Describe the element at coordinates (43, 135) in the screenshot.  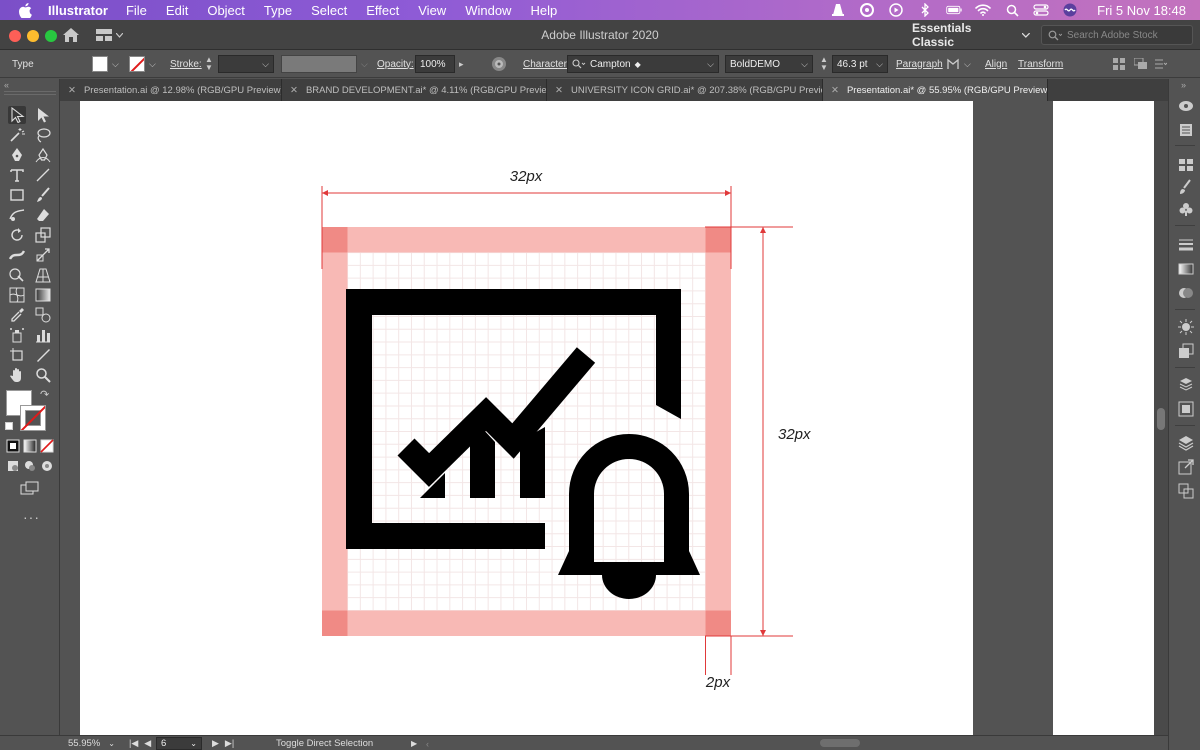
I see `lasso-tool` at that location.